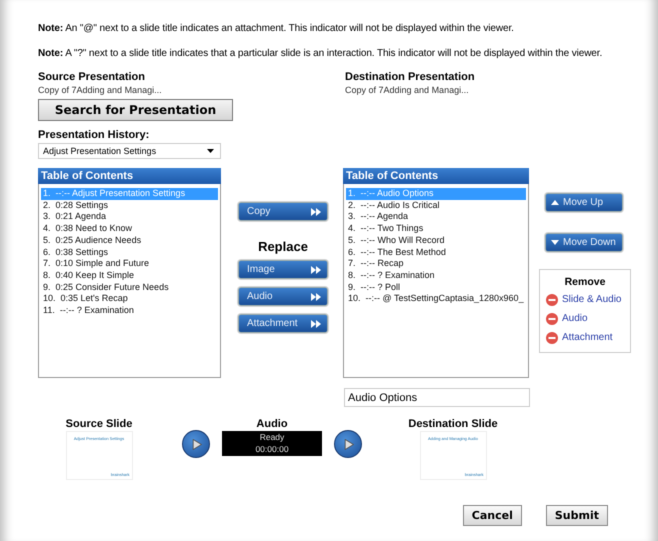  Describe the element at coordinates (94, 135) in the screenshot. I see `field-label: Presentation History:` at that location.